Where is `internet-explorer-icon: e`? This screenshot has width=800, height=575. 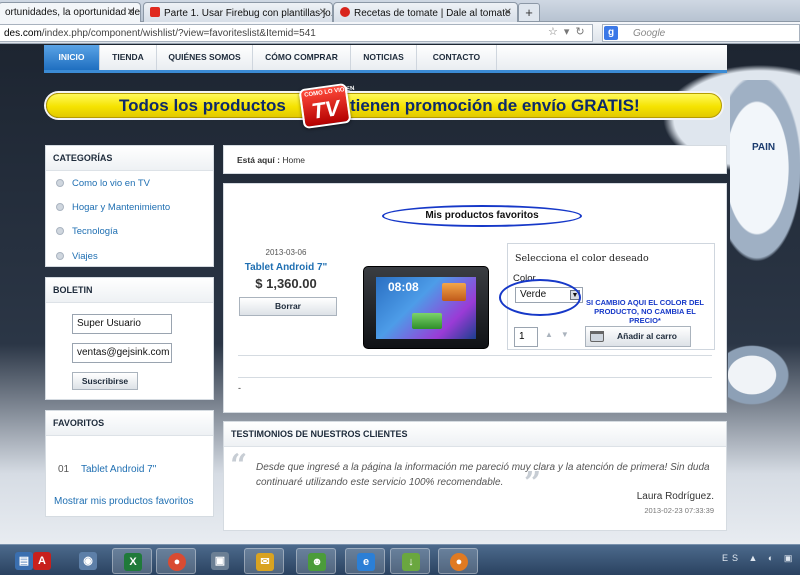 internet-explorer-icon: e is located at coordinates (365, 561).